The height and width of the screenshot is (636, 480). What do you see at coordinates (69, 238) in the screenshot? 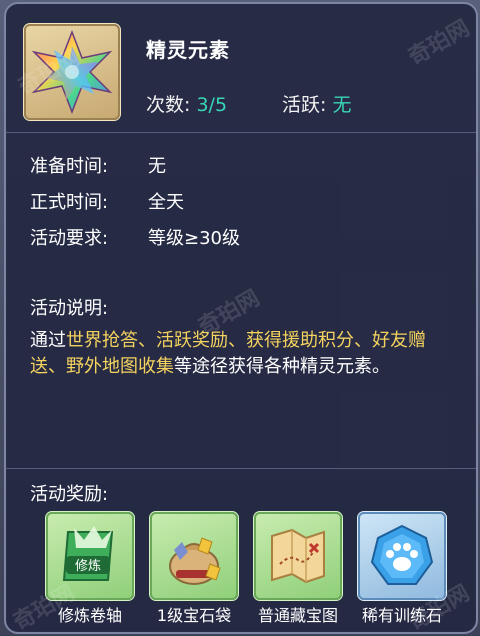
I see `requirement-label: 活动要求:` at bounding box center [69, 238].